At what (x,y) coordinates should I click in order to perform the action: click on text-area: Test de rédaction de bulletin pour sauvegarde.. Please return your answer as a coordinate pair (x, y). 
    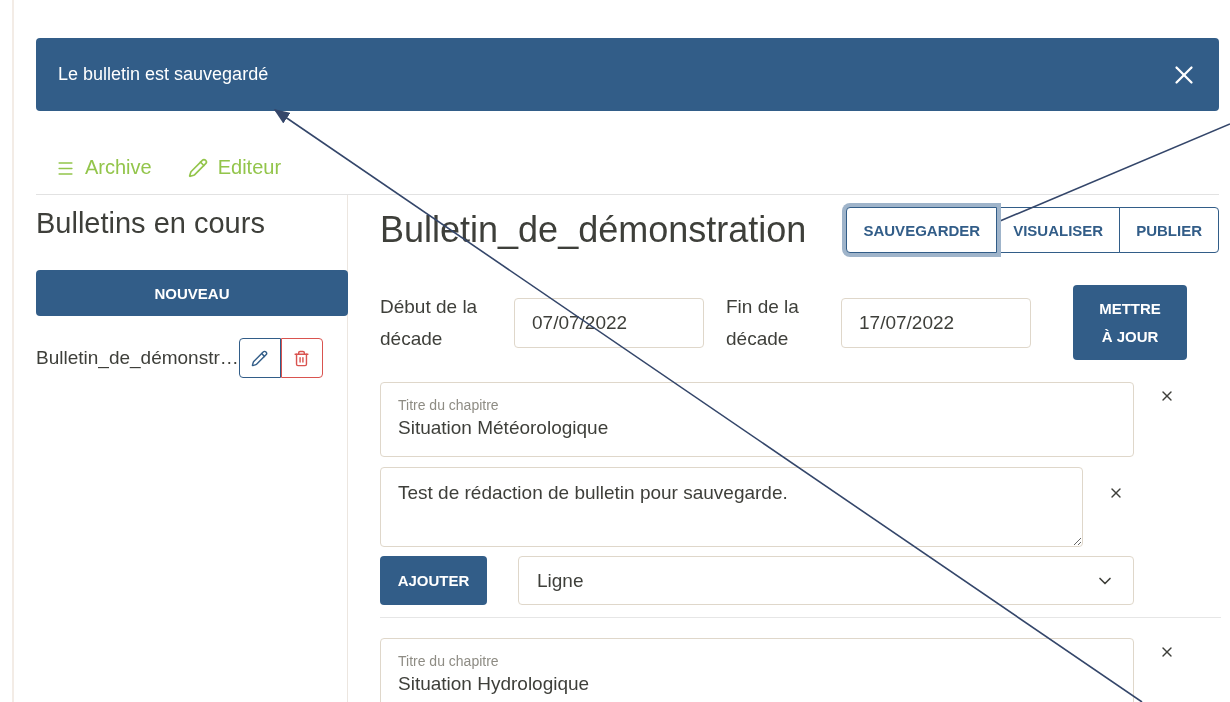
    Looking at the image, I should click on (731, 507).